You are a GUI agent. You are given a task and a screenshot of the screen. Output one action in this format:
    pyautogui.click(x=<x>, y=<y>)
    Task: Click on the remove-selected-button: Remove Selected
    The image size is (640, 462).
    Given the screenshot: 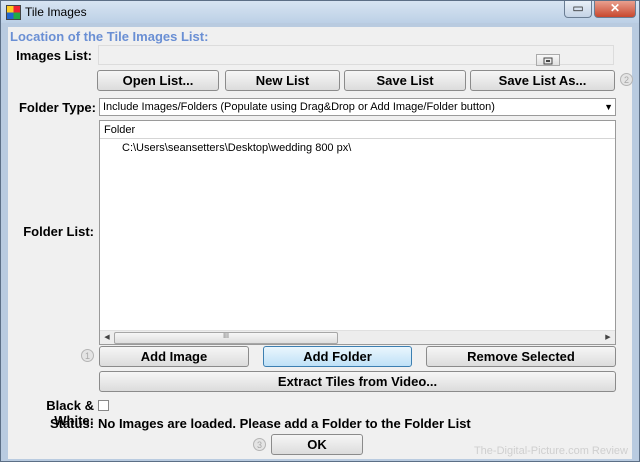 What is the action you would take?
    pyautogui.click(x=521, y=356)
    